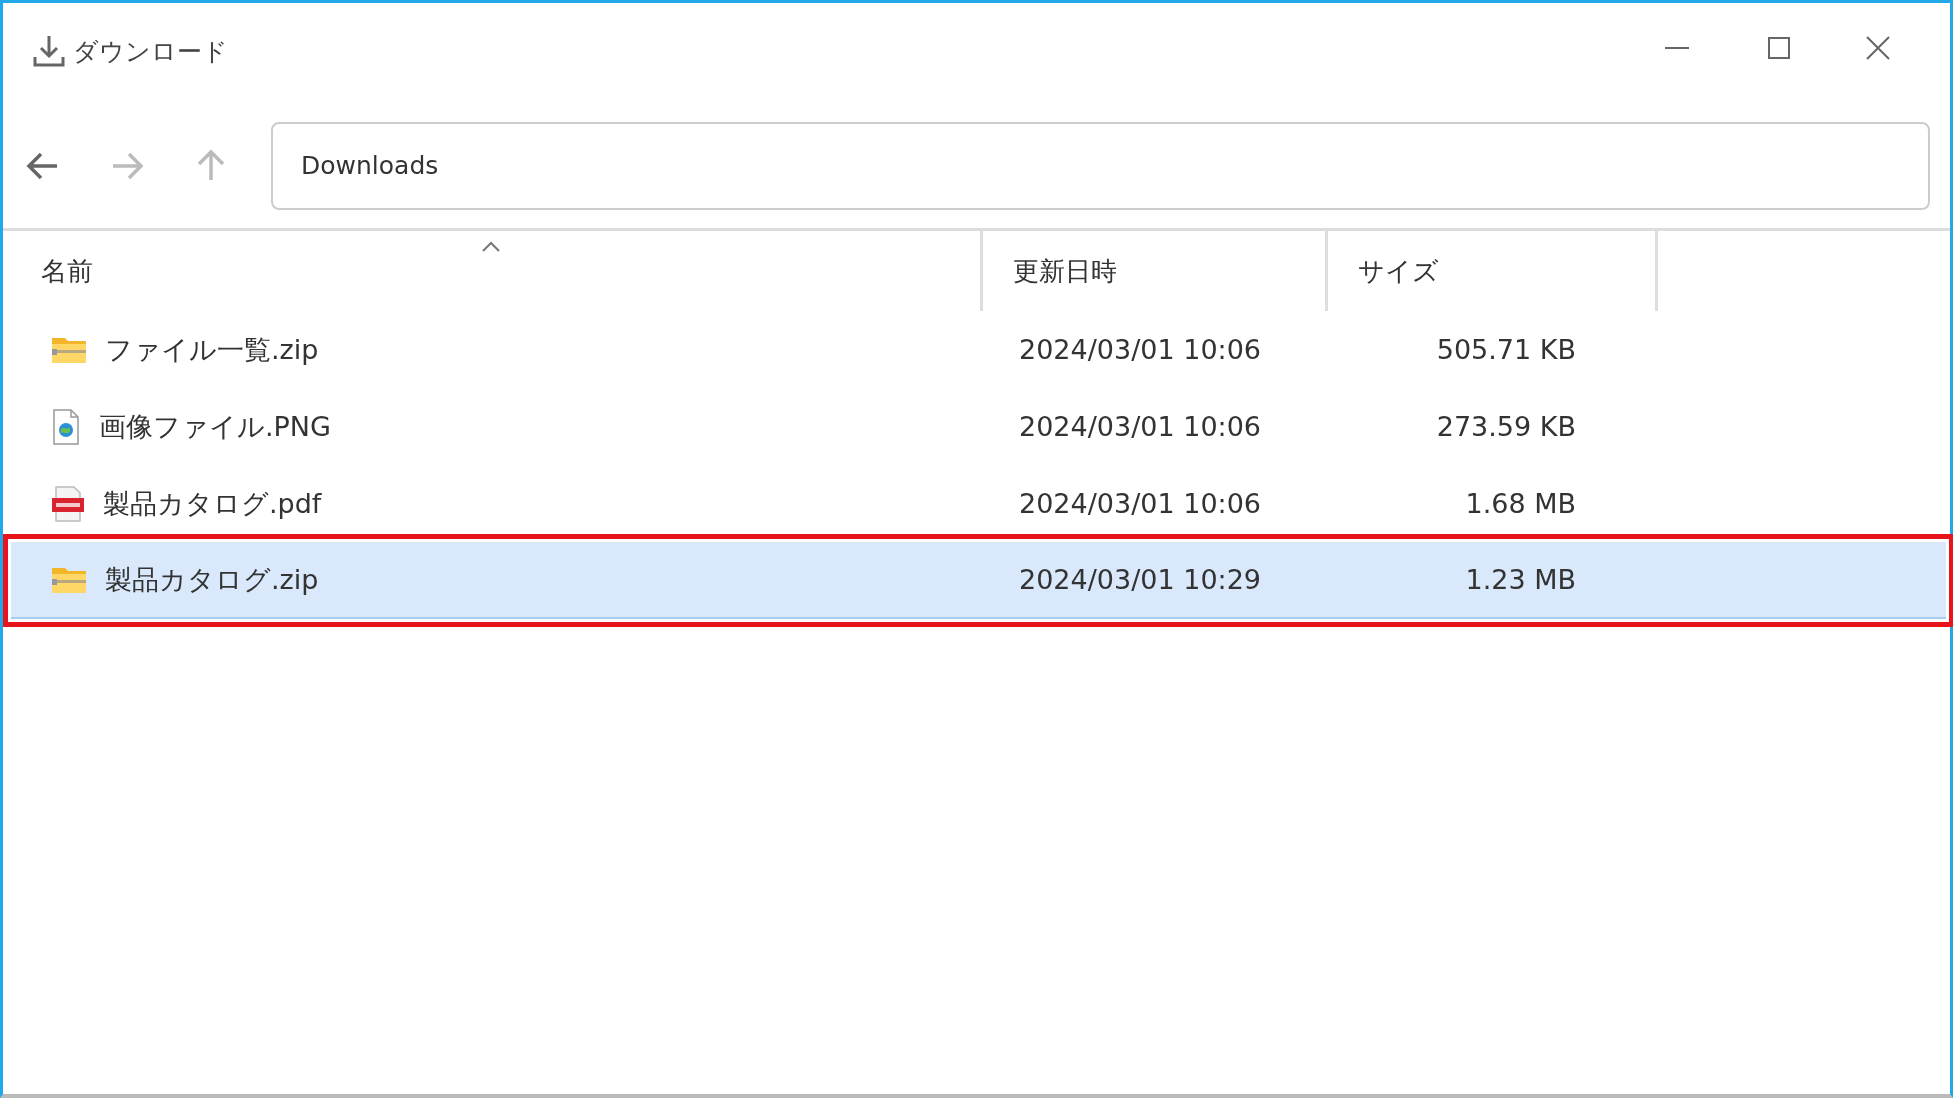  I want to click on file-name: 画像ファイル.PNG, so click(215, 426).